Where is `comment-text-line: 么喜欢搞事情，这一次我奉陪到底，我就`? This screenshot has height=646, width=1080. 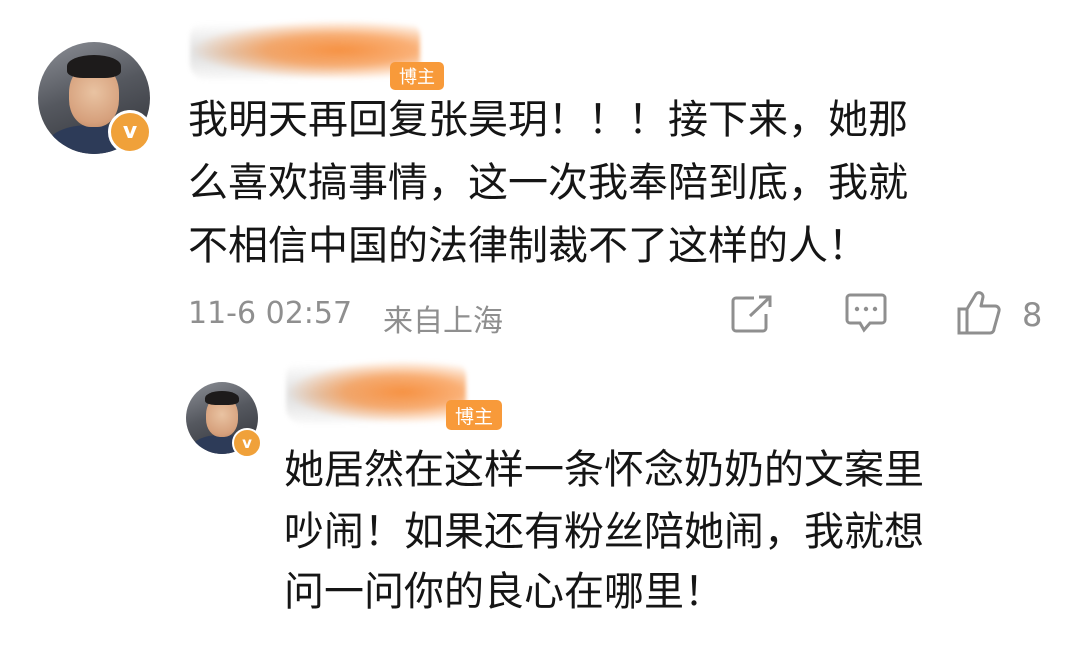 comment-text-line: 么喜欢搞事情，这一次我奉陪到底，我就 is located at coordinates (548, 183).